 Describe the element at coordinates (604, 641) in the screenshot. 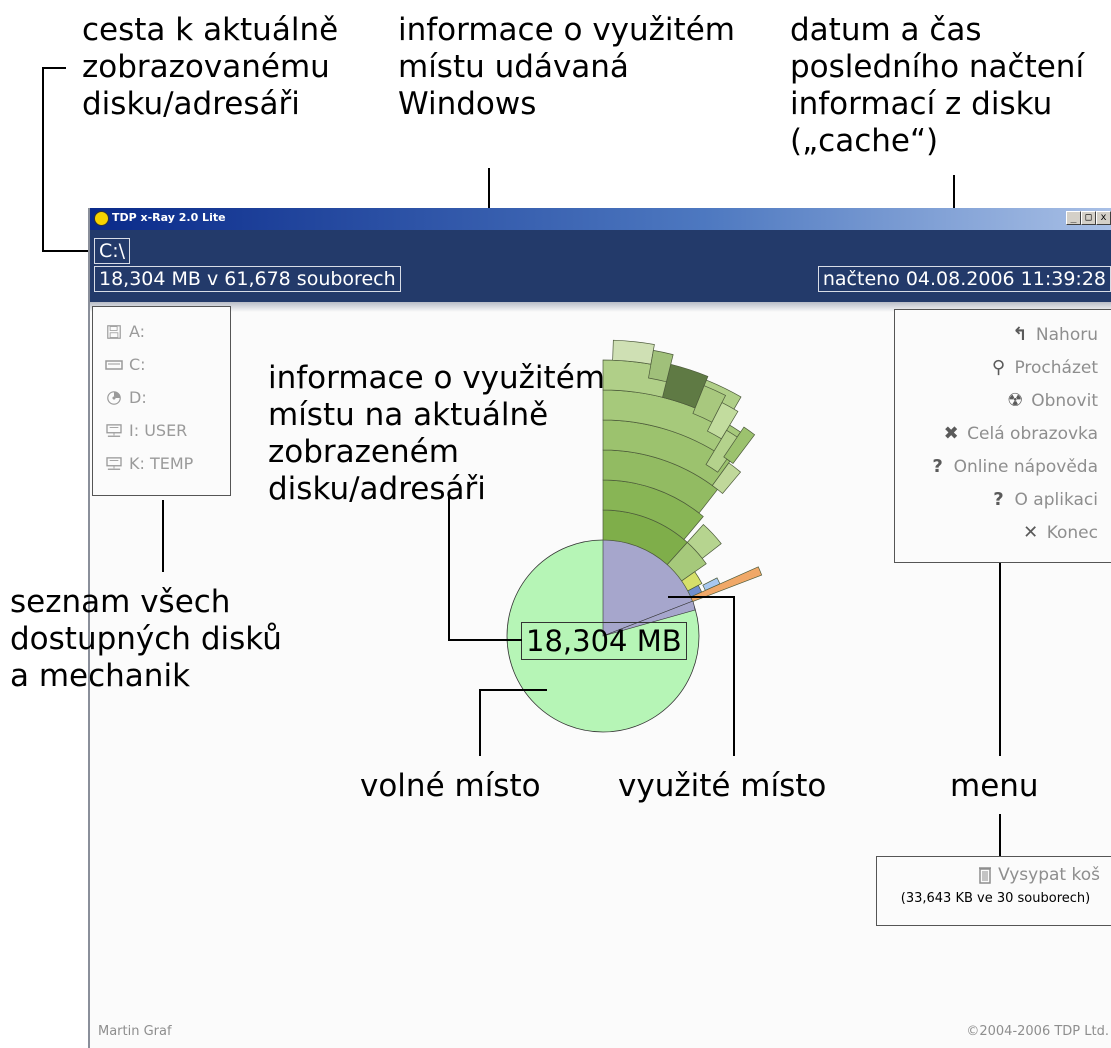

I see `center-size-label: 18,304 MB` at that location.